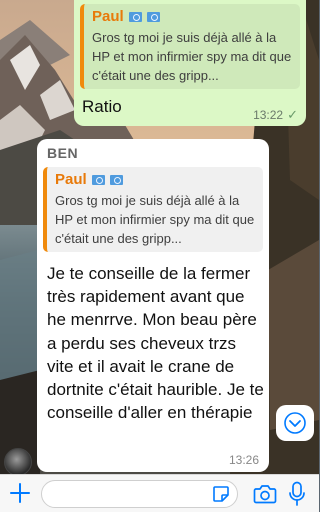 This screenshot has width=320, height=512. What do you see at coordinates (268, 115) in the screenshot?
I see `message-time: 13:22` at bounding box center [268, 115].